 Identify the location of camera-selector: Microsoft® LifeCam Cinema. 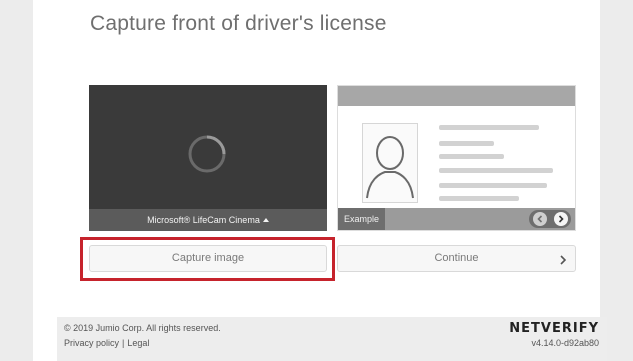
(208, 220).